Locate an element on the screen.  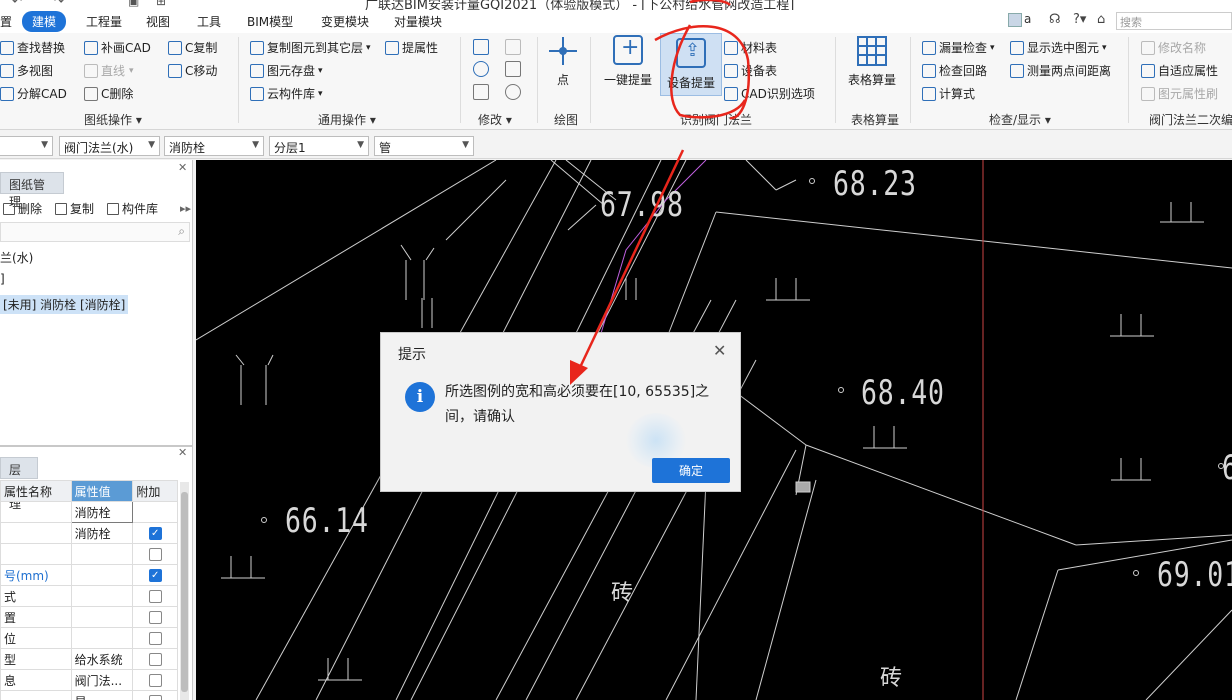
table-row: 型给水系统 is located at coordinates (89, 659).